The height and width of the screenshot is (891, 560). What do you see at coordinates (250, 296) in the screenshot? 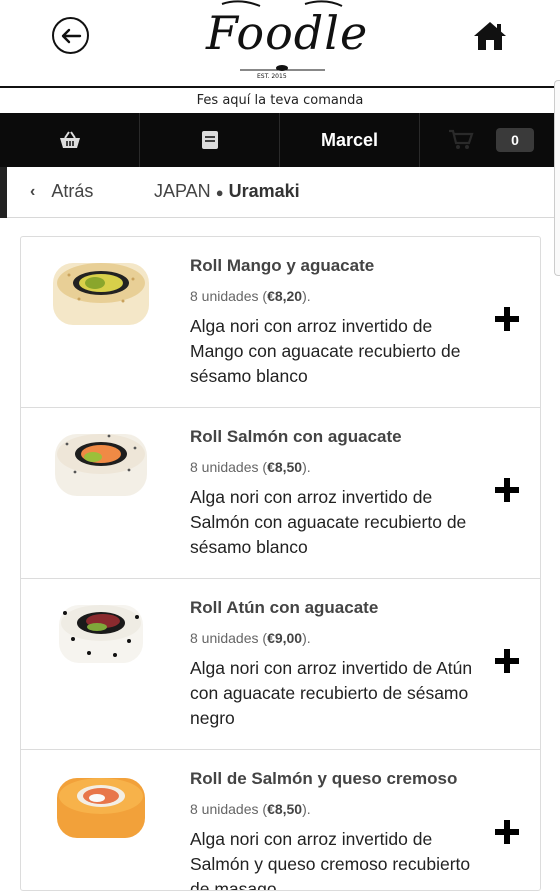
I see `product-units: 8 unidades (€8,20).` at bounding box center [250, 296].